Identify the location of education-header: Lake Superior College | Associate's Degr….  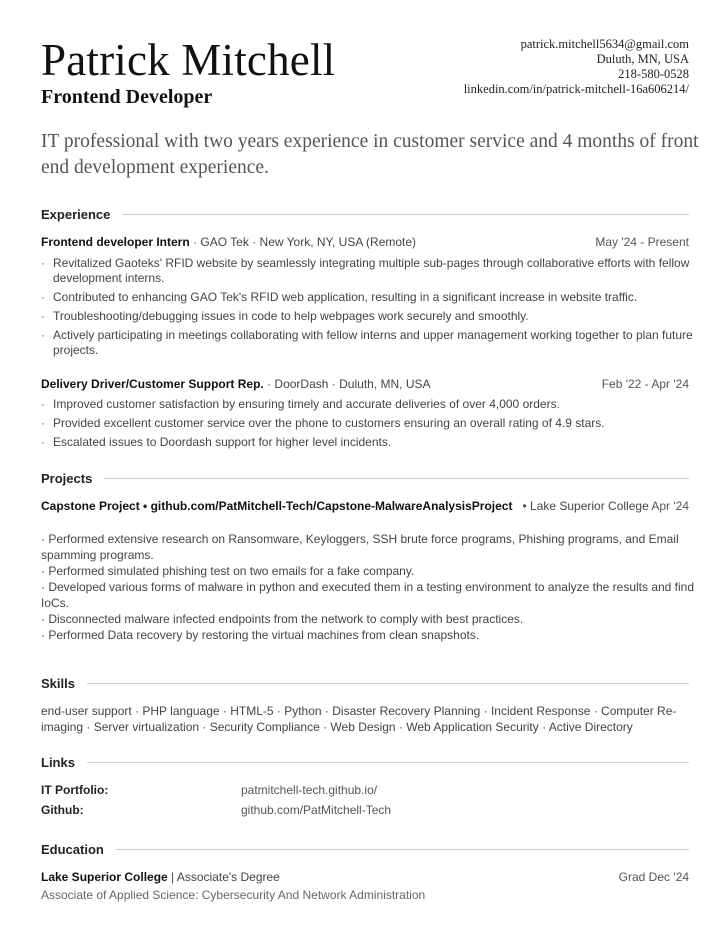
(365, 877).